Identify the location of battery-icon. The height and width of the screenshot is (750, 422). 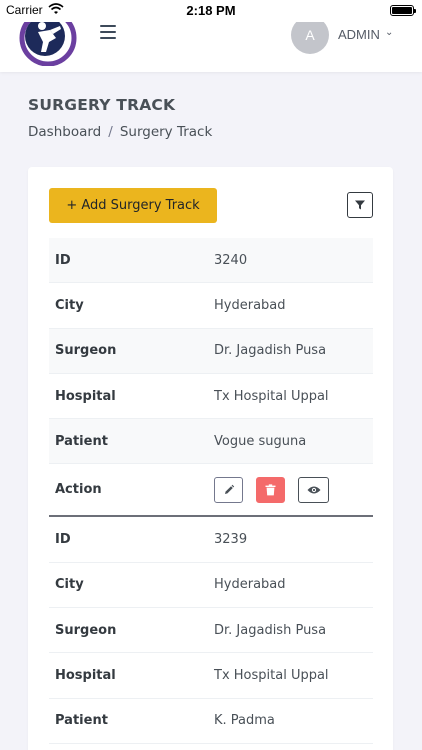
(403, 10).